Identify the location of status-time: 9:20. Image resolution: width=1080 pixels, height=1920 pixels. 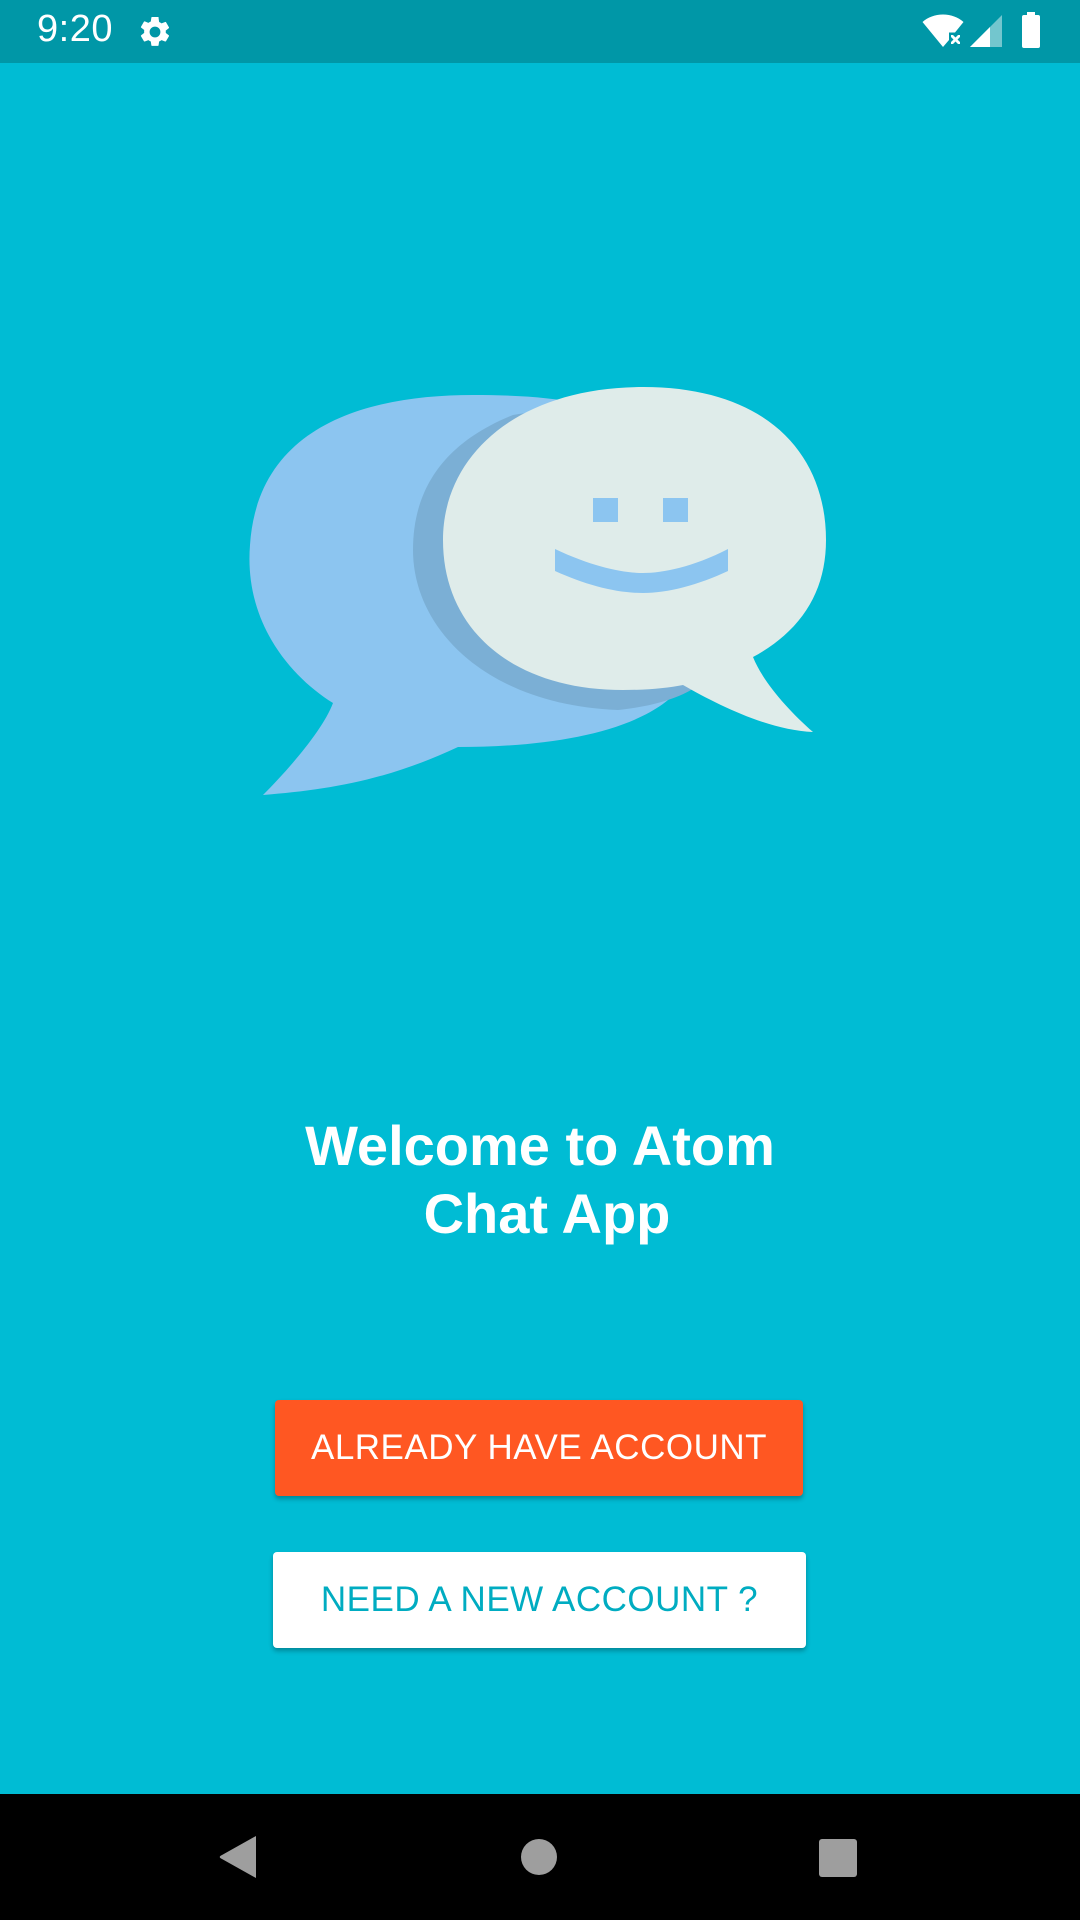
(75, 29).